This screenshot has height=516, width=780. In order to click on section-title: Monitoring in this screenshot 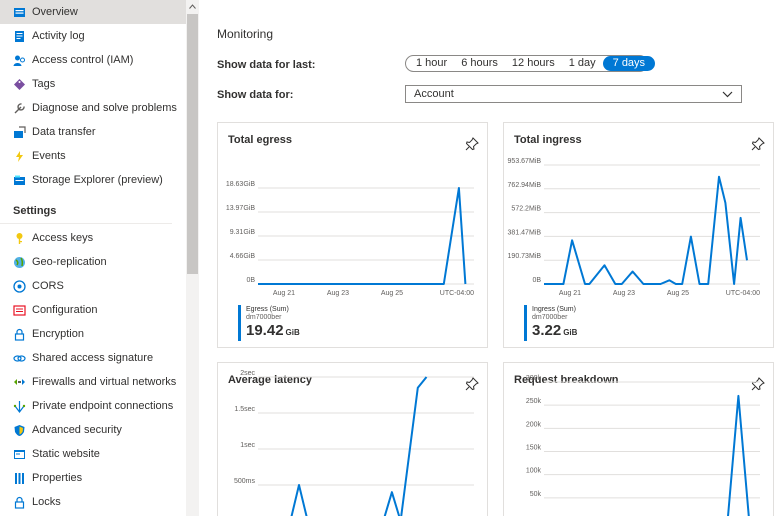, I will do `click(245, 34)`.